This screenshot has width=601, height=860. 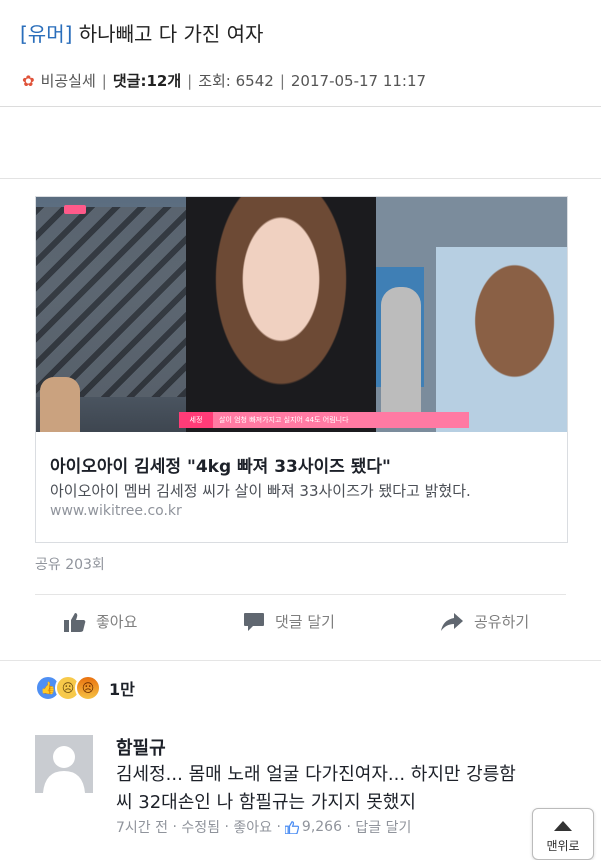 What do you see at coordinates (200, 828) in the screenshot?
I see `edited-label: 수정됨` at bounding box center [200, 828].